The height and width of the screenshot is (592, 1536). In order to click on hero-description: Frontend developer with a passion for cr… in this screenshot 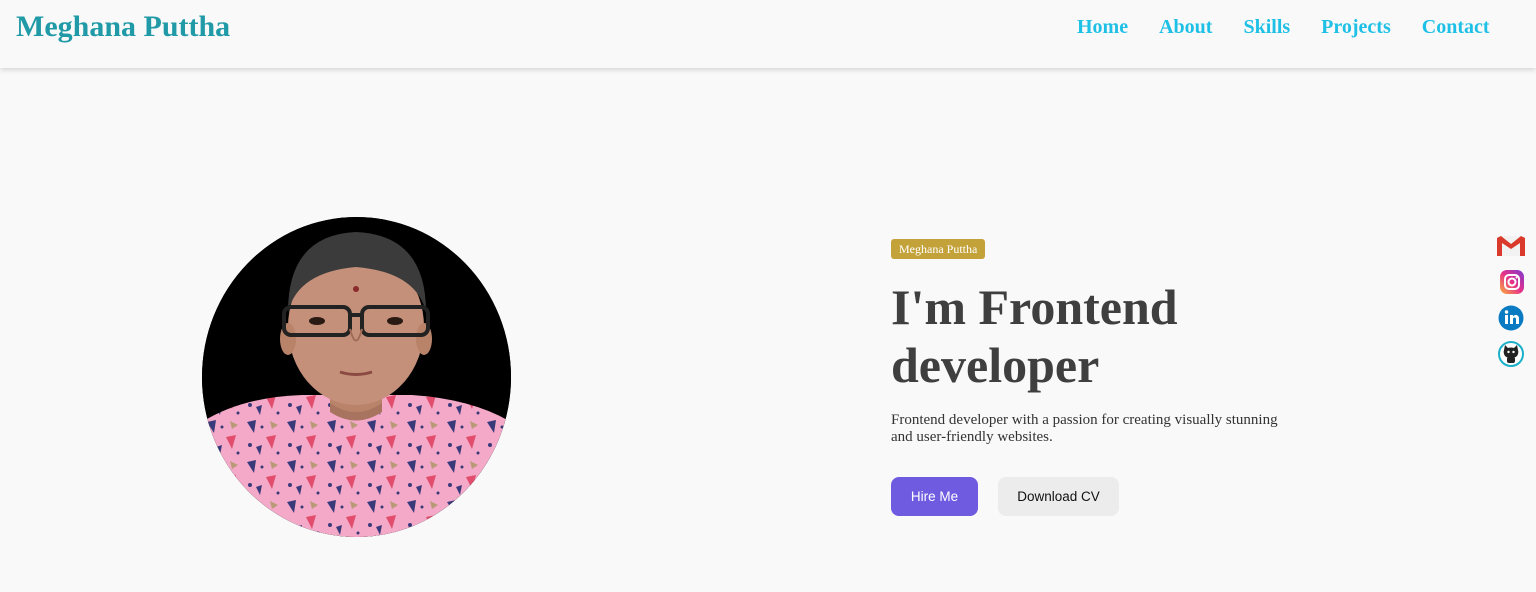, I will do `click(1084, 428)`.